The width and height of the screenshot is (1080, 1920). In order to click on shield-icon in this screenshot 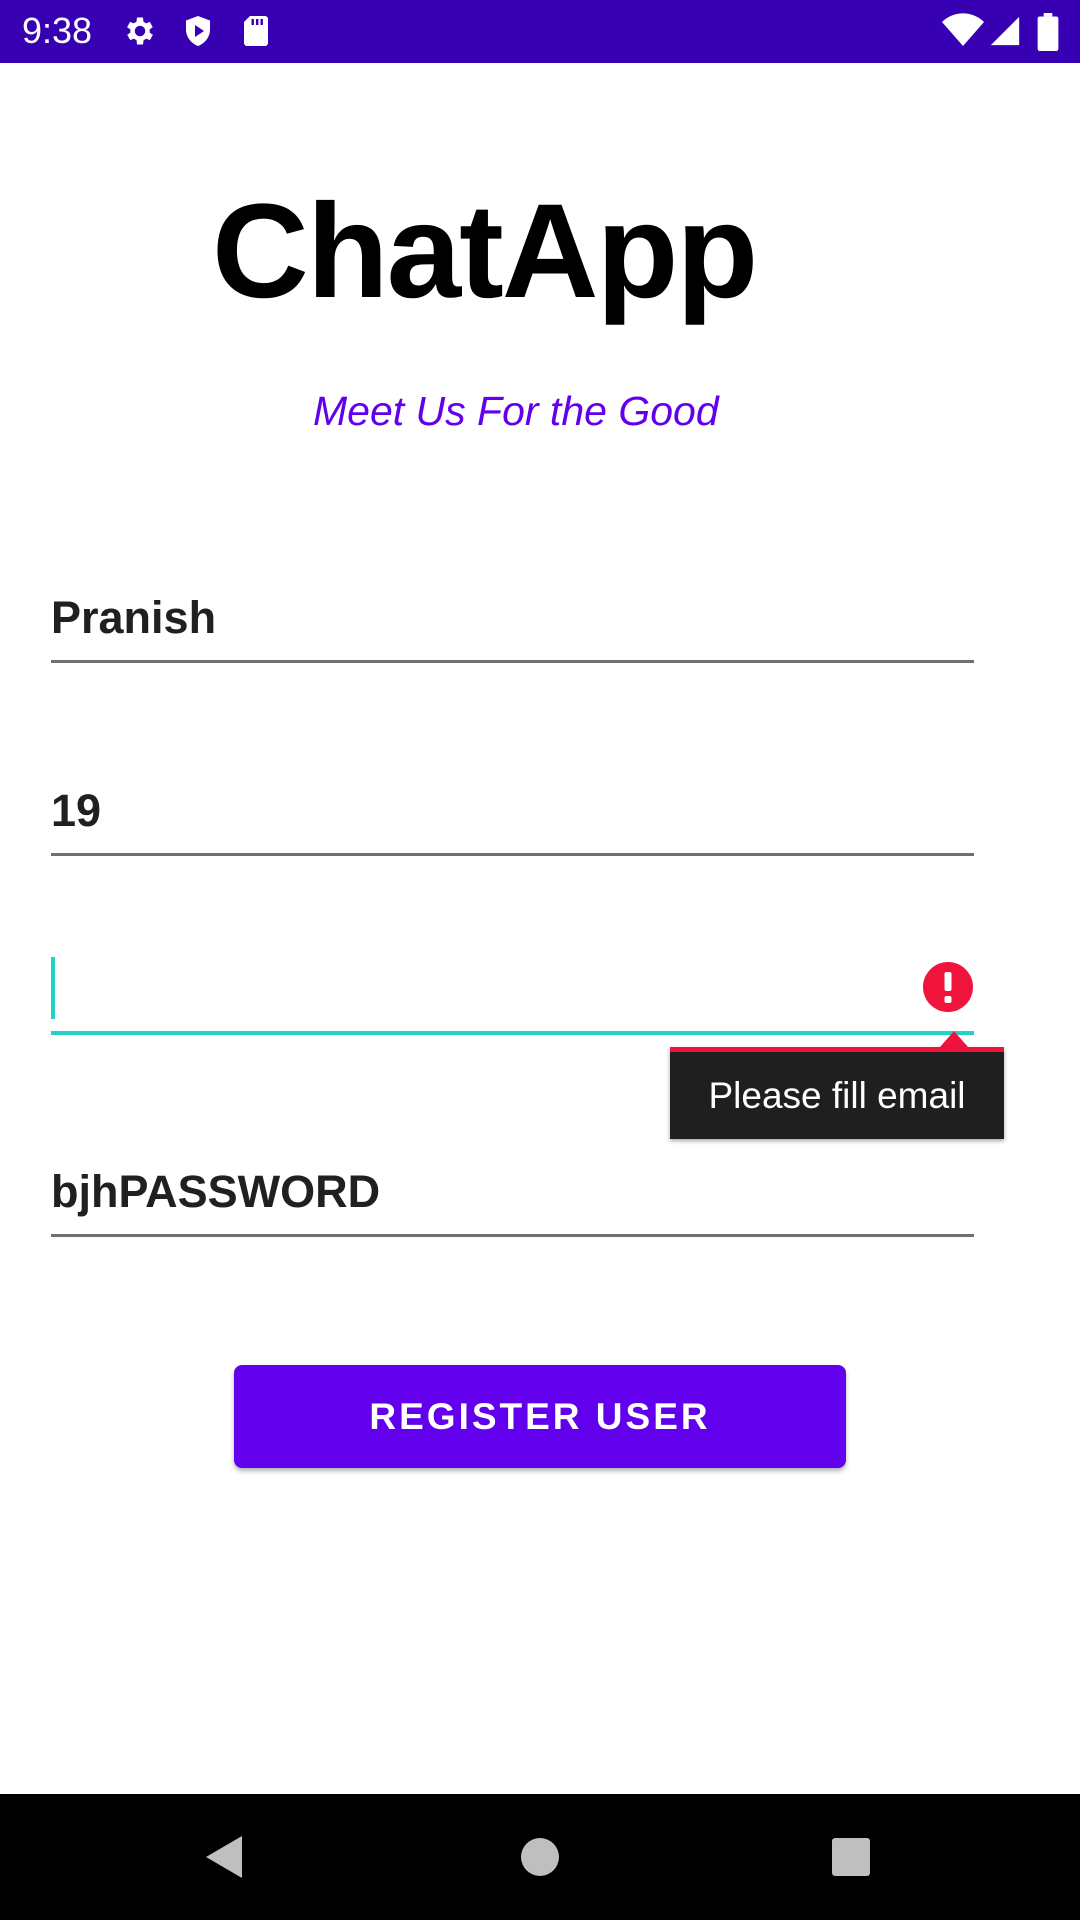, I will do `click(198, 31)`.